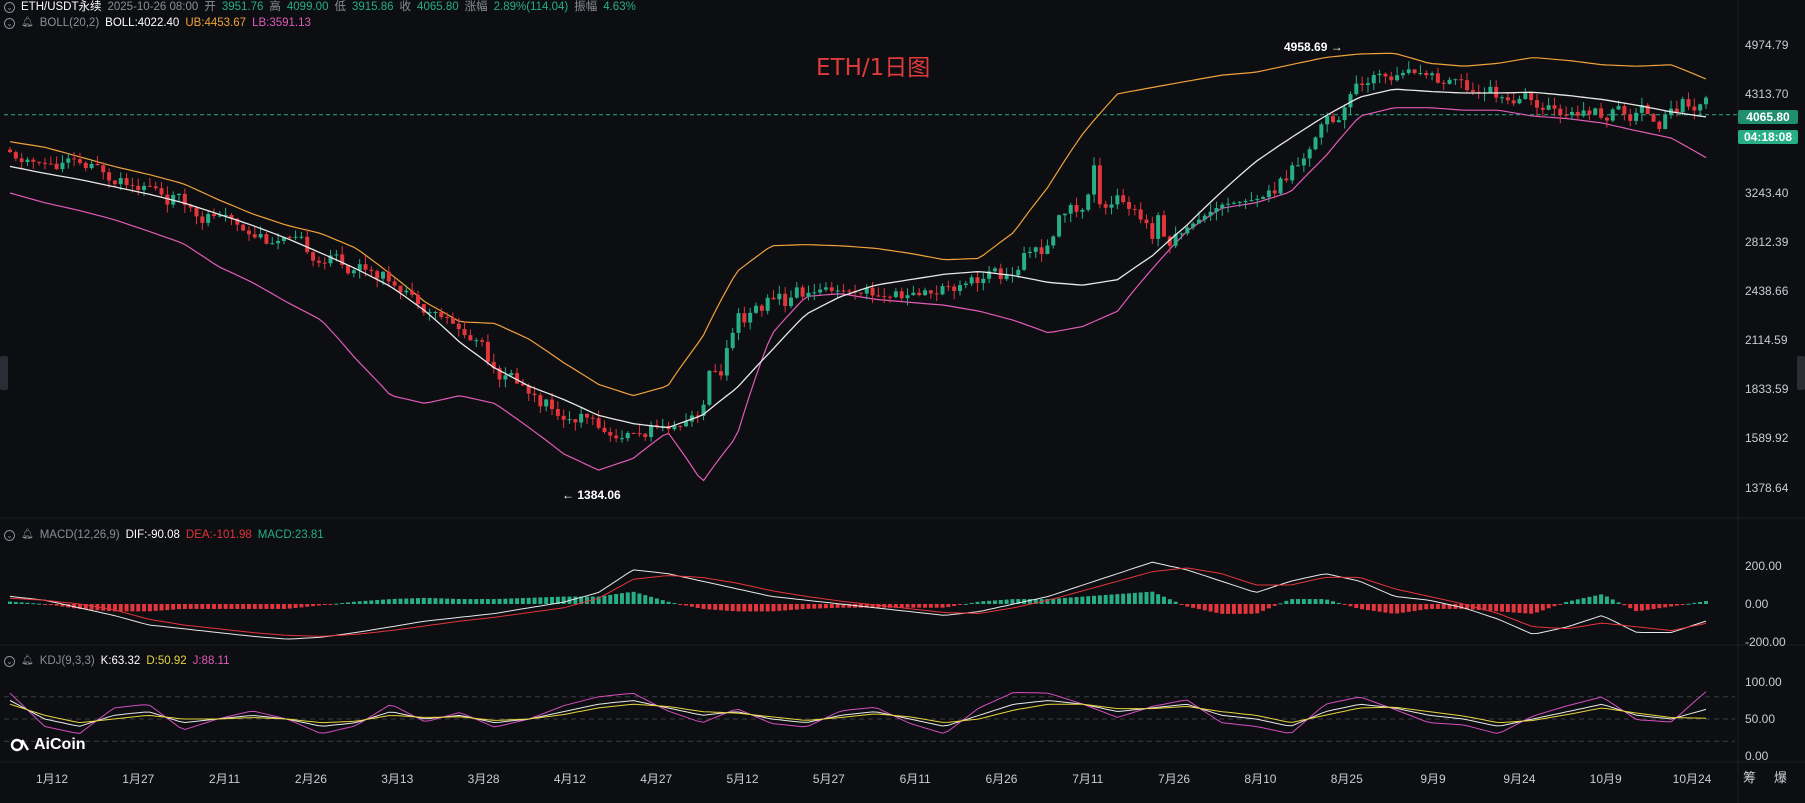 The width and height of the screenshot is (1805, 803). Describe the element at coordinates (1749, 776) in the screenshot. I see `chip-button: 筹` at that location.